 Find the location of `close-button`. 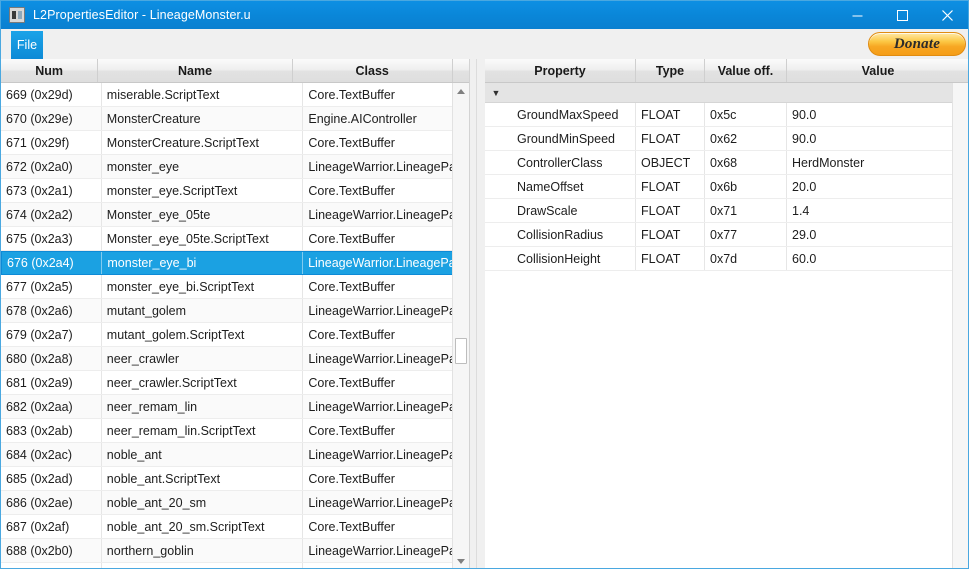

close-button is located at coordinates (946, 15).